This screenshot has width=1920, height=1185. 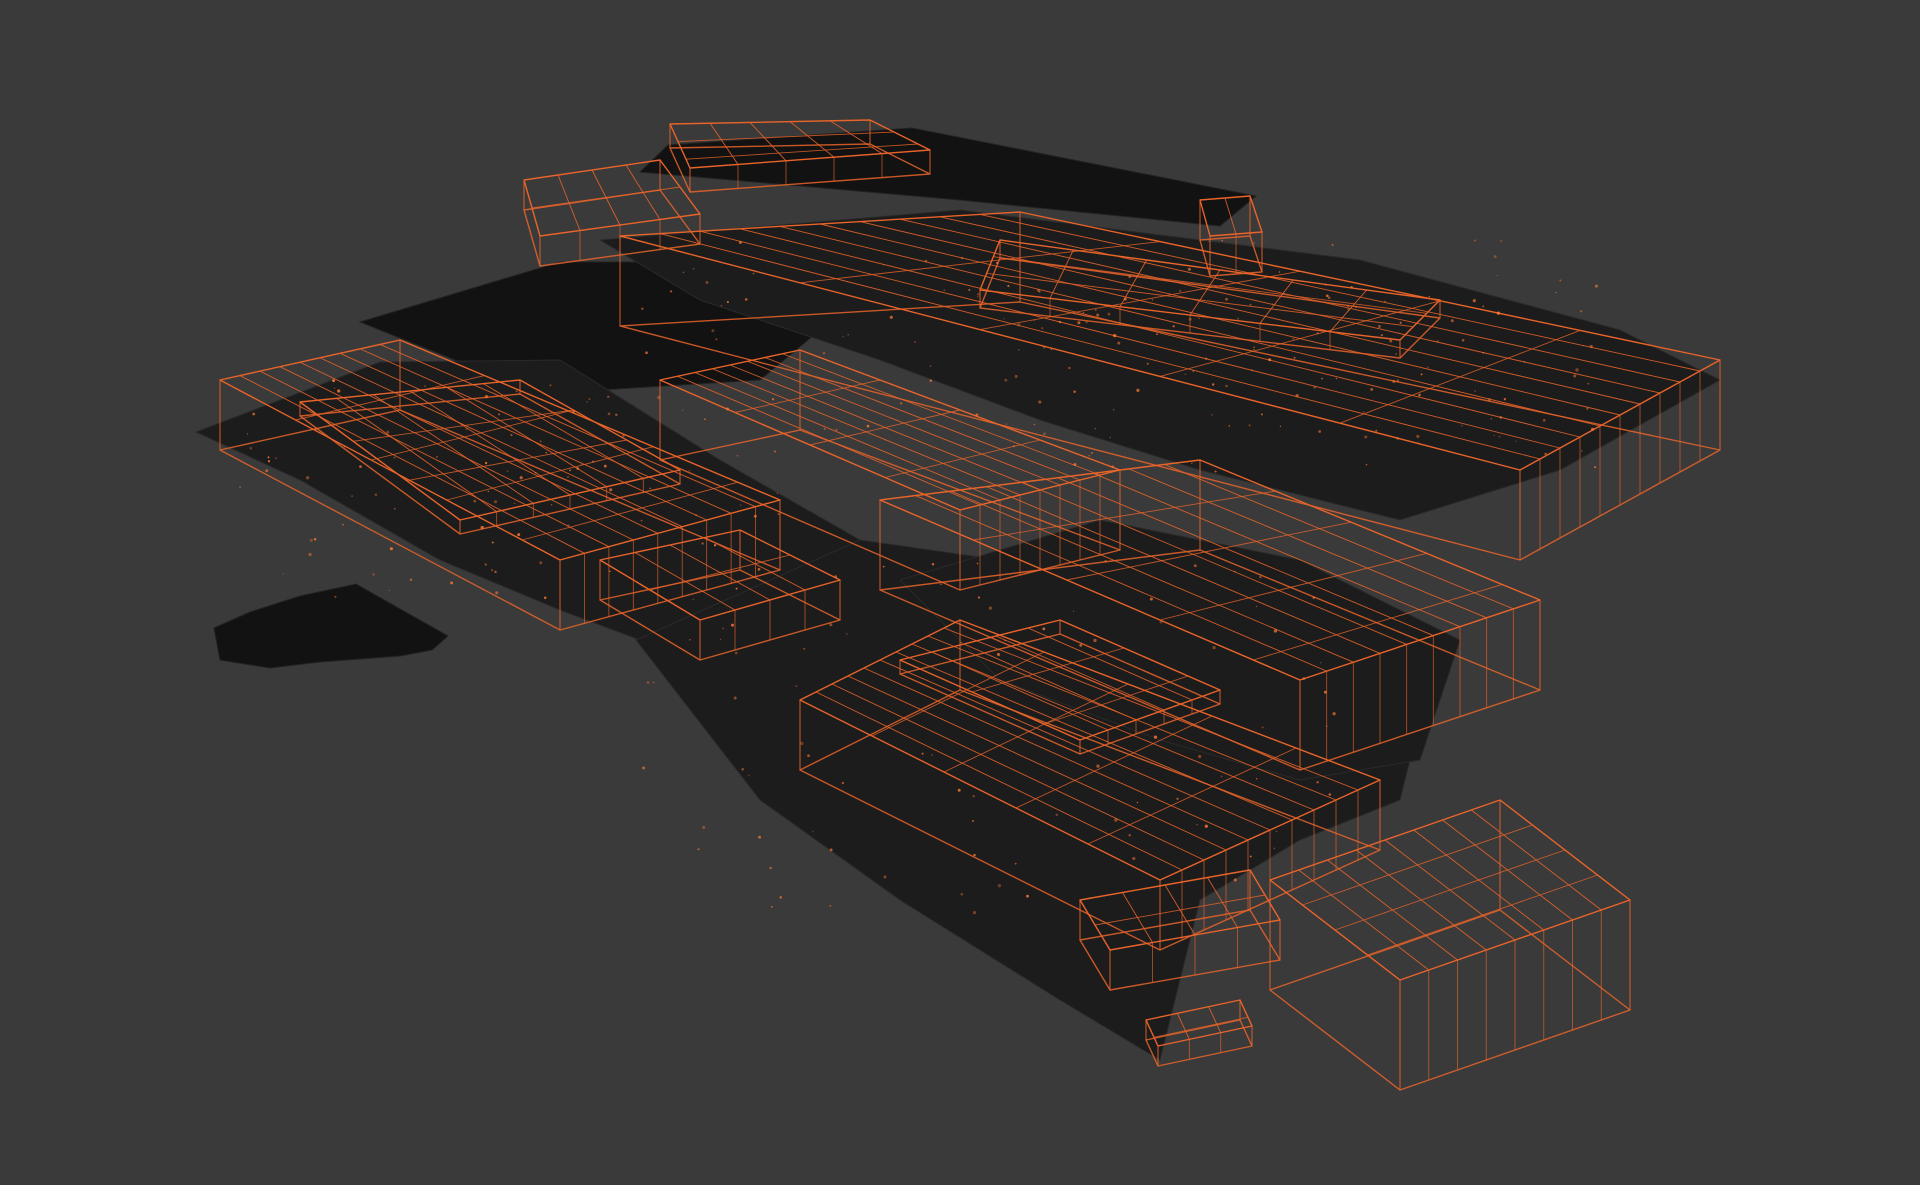 I want to click on wire-building-front-grid, so click(x=1479, y=880).